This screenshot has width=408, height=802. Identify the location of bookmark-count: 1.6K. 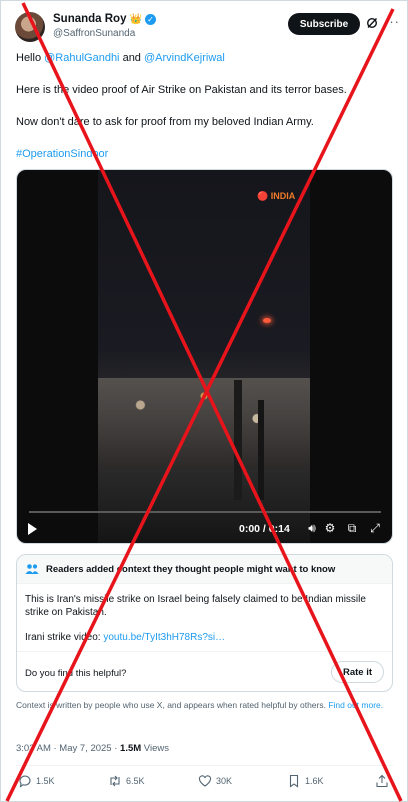
(314, 781).